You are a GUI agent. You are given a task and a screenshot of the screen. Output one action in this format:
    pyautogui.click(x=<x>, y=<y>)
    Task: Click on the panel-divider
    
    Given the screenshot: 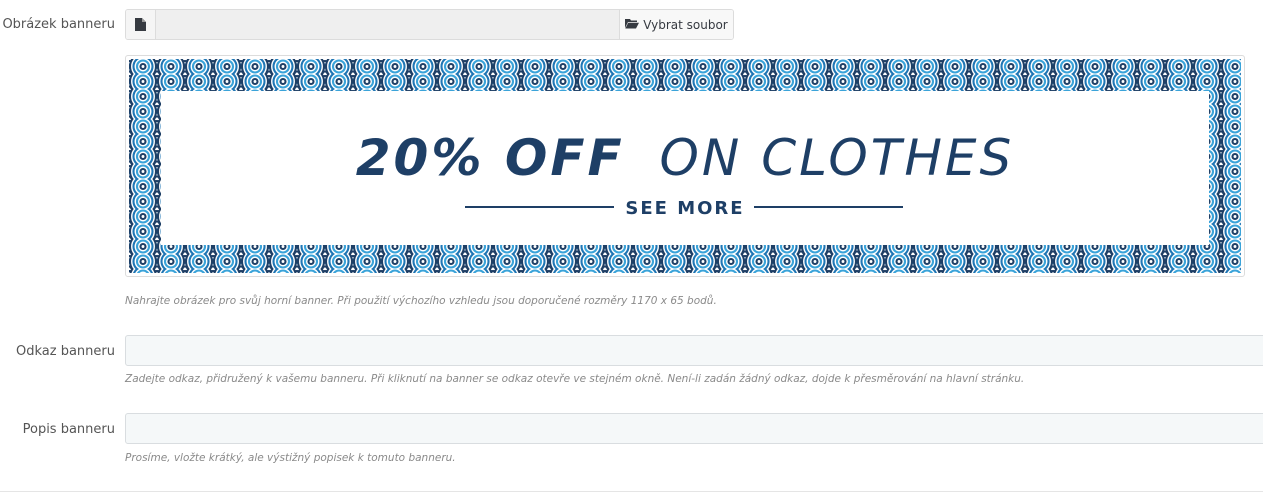 What is the action you would take?
    pyautogui.click(x=631, y=491)
    